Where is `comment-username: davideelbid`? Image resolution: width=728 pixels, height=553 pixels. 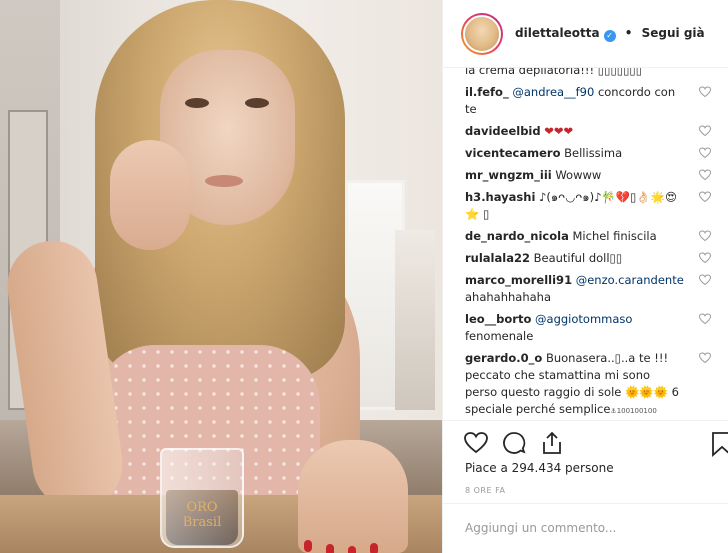
comment-username: davideelbid is located at coordinates (503, 131).